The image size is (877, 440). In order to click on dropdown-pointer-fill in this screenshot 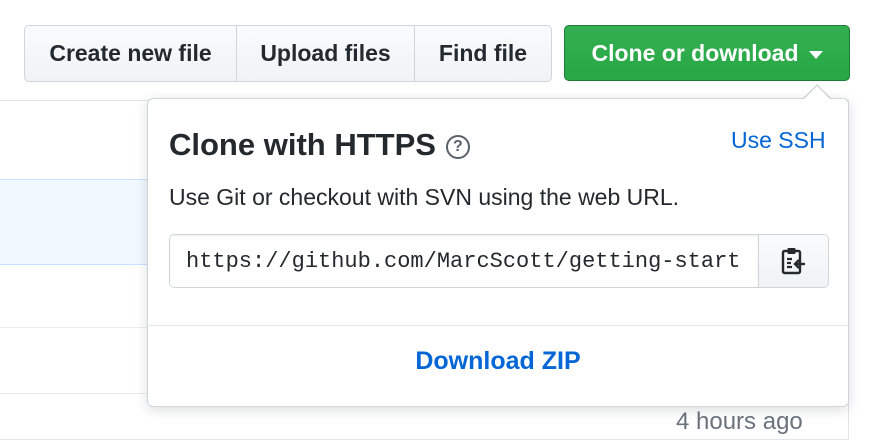, I will do `click(817, 92)`.